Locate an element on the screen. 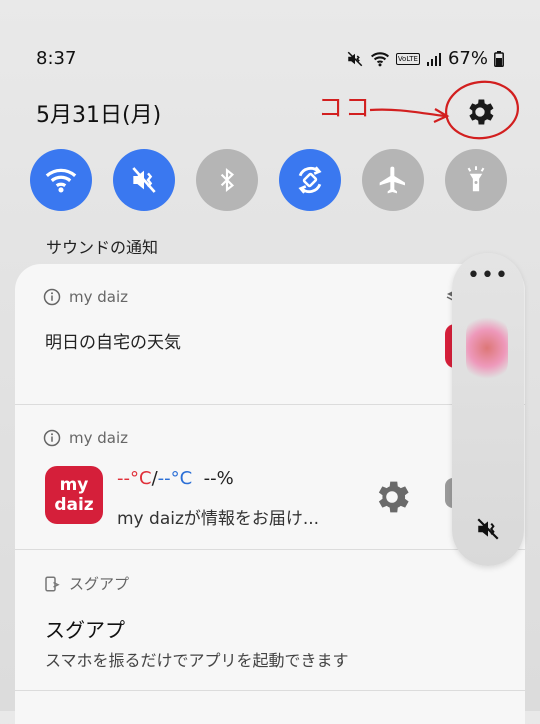  airplane-toggle is located at coordinates (393, 180).